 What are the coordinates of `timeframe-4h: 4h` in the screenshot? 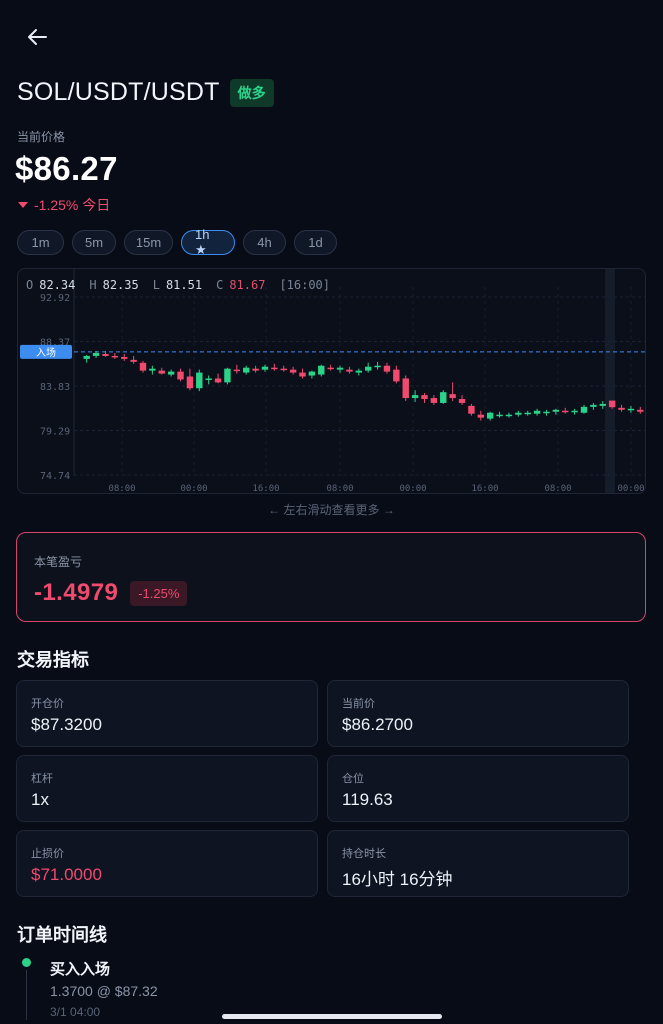 It's located at (264, 242).